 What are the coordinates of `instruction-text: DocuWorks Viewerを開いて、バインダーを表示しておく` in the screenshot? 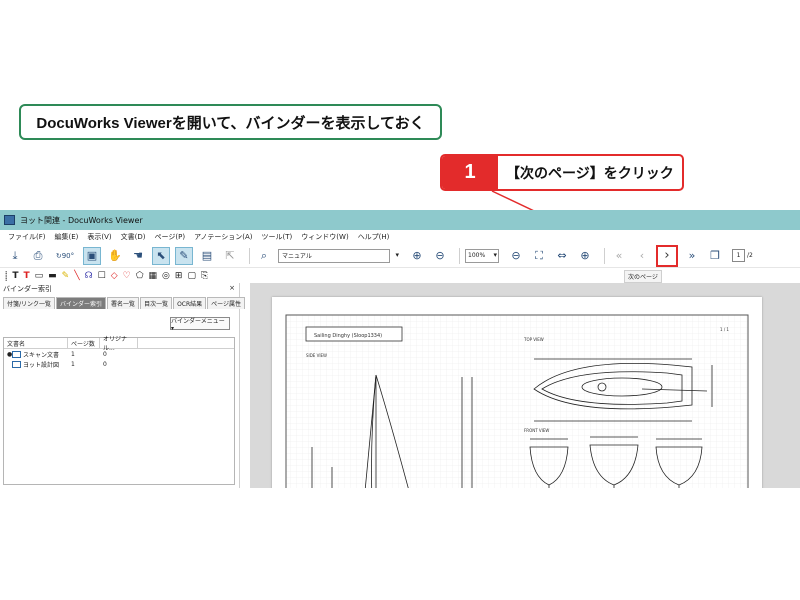 It's located at (230, 123).